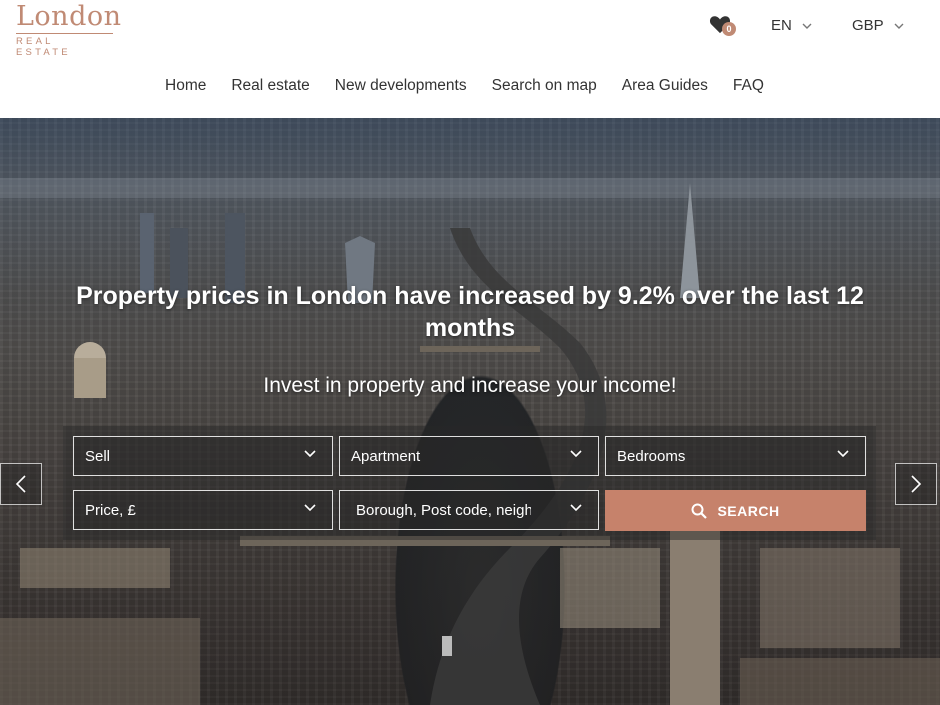  I want to click on slider-next-button, so click(916, 484).